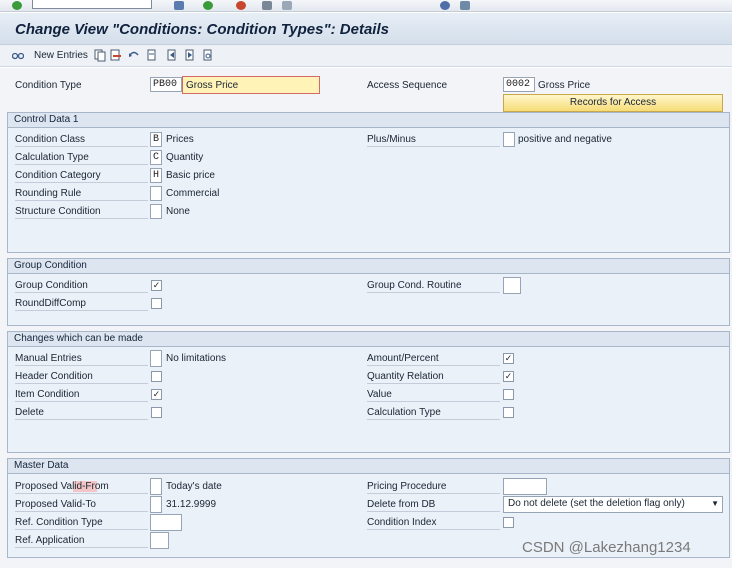  Describe the element at coordinates (519, 84) in the screenshot. I see `access-sequence-field: 0002` at that location.